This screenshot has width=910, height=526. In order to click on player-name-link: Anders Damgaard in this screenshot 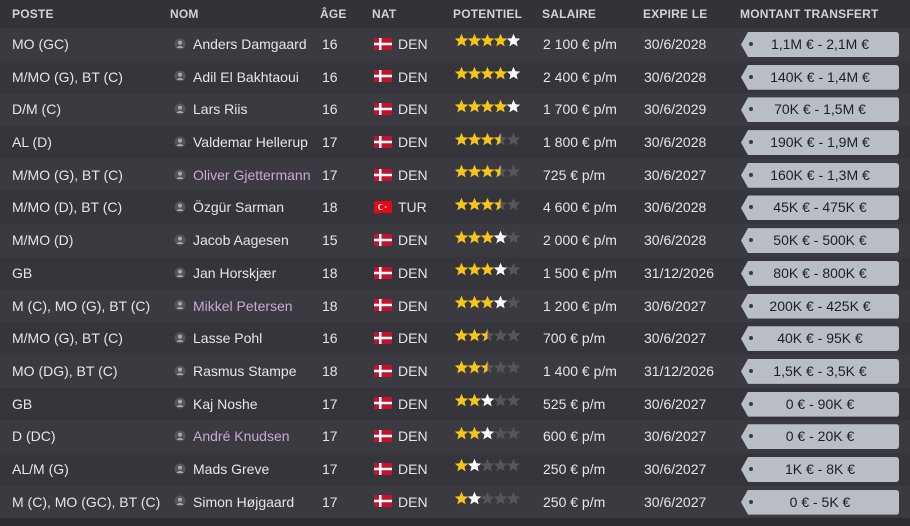, I will do `click(250, 44)`.